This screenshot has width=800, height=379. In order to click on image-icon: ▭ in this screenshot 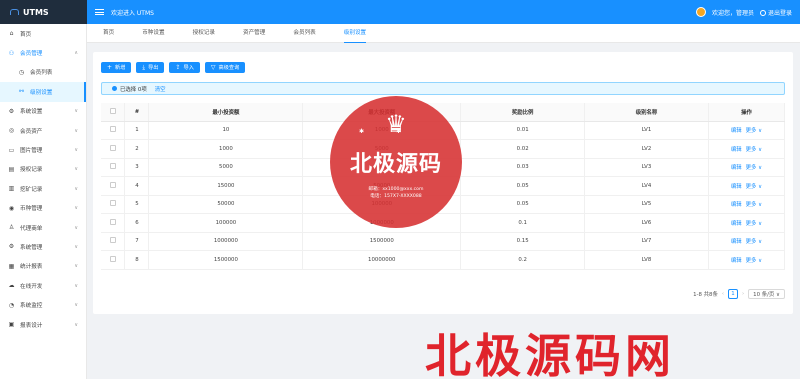, I will do `click(11, 150)`.